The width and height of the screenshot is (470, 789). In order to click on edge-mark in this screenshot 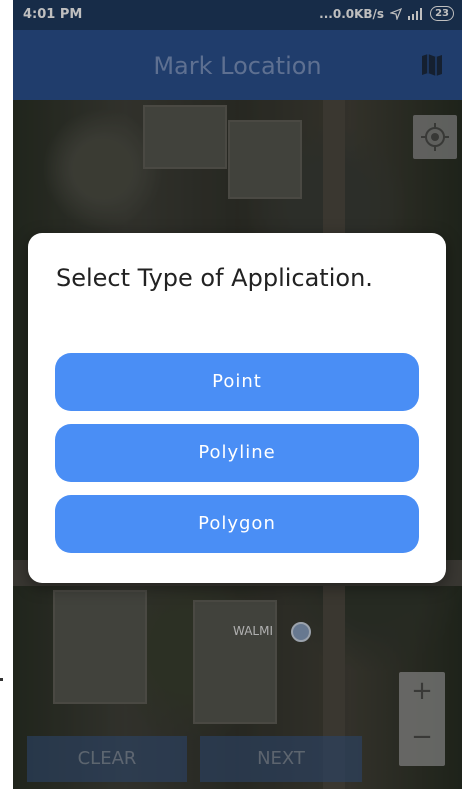, I will do `click(1, 679)`.